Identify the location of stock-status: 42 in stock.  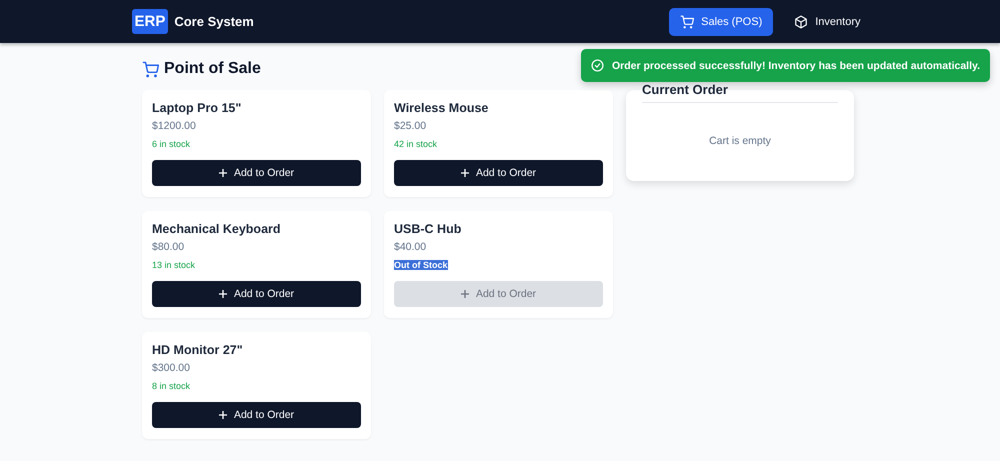
(416, 144).